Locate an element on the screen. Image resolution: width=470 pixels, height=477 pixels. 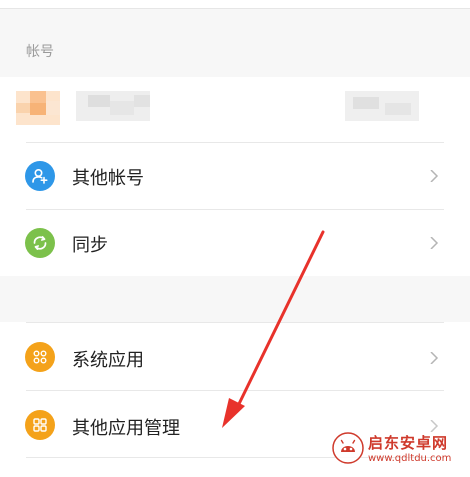
watermark-brand: 启东安卓网 is located at coordinates (408, 443).